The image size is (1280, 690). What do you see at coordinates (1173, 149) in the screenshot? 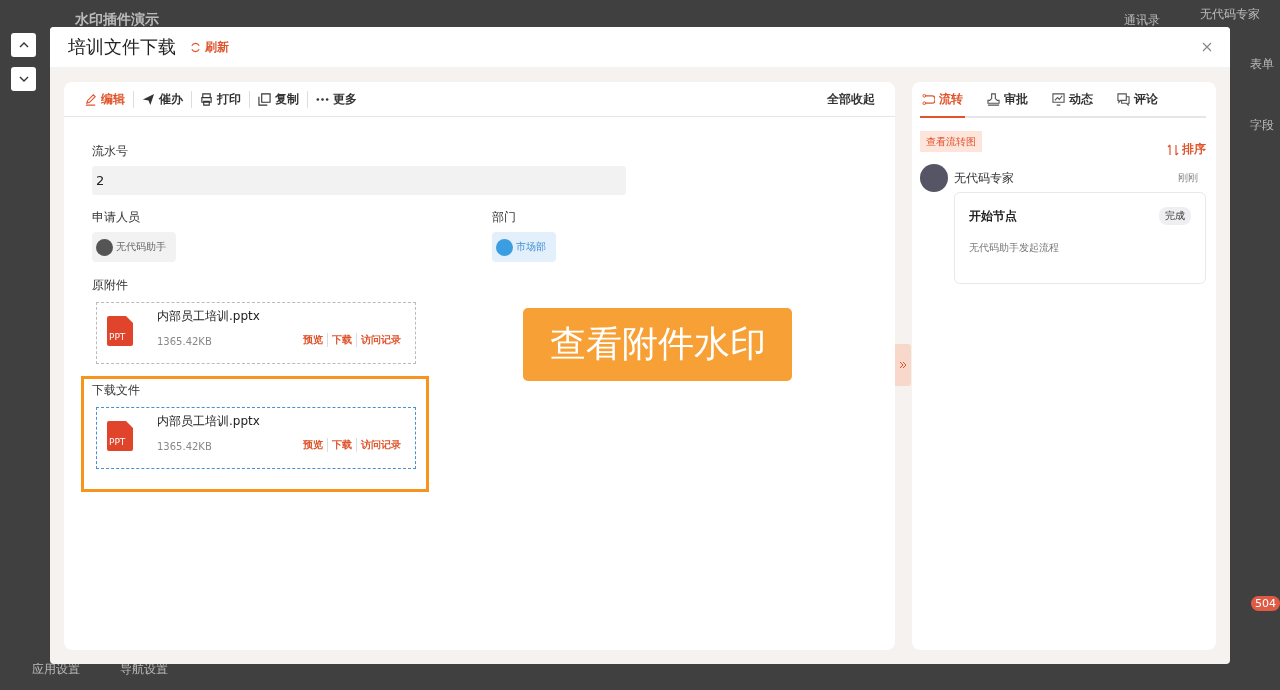
I see `sort-icon` at bounding box center [1173, 149].